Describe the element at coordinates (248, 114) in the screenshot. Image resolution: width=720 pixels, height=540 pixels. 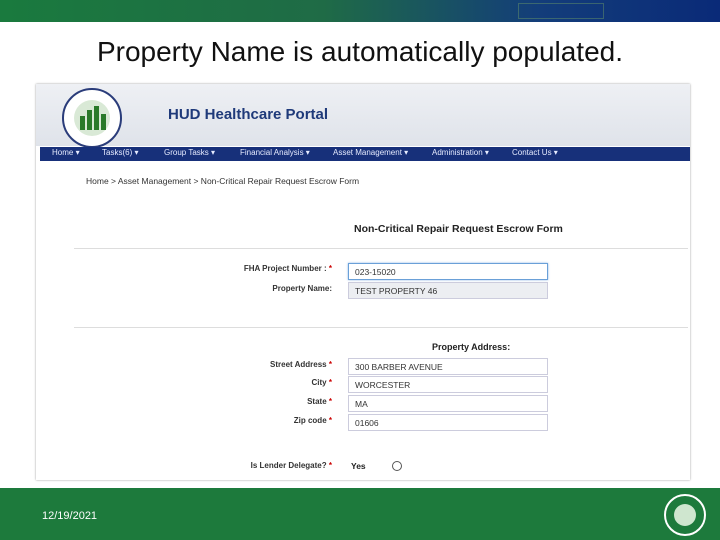
I see `portal-title: HUD Healthcare Portal` at that location.